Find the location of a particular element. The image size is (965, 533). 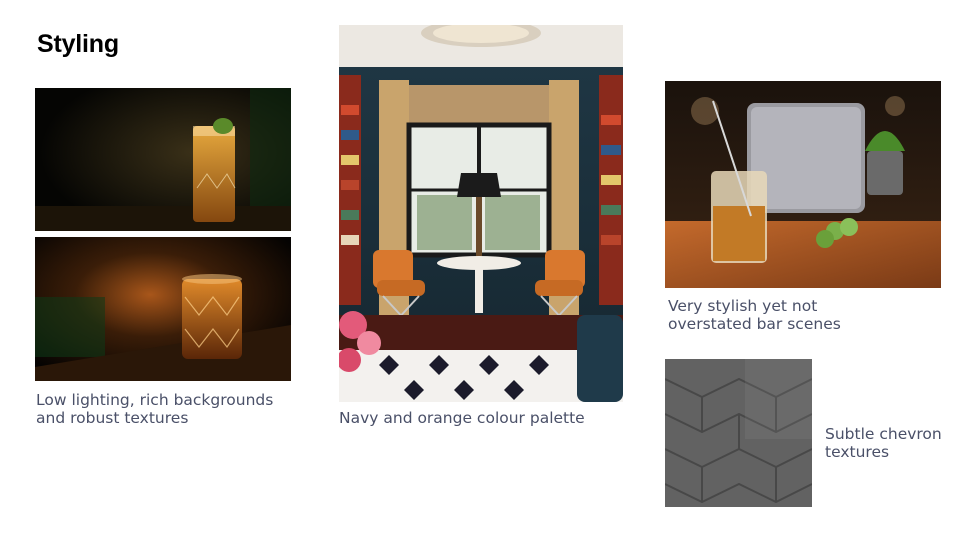

cocktail-highball-photo is located at coordinates (163, 159).